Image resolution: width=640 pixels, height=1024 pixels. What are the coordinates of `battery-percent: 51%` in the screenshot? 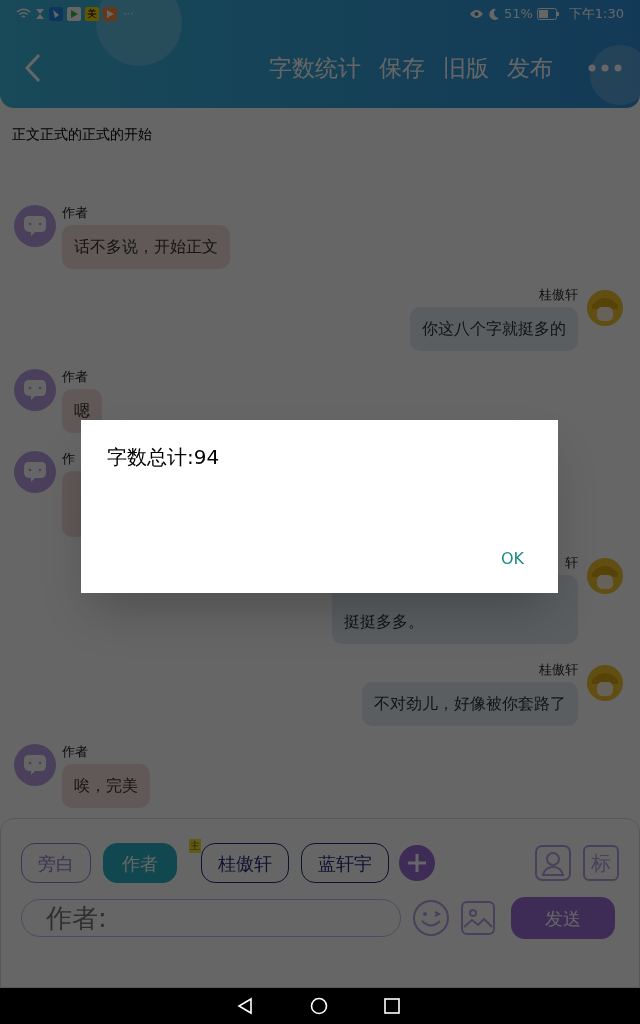 It's located at (518, 14).